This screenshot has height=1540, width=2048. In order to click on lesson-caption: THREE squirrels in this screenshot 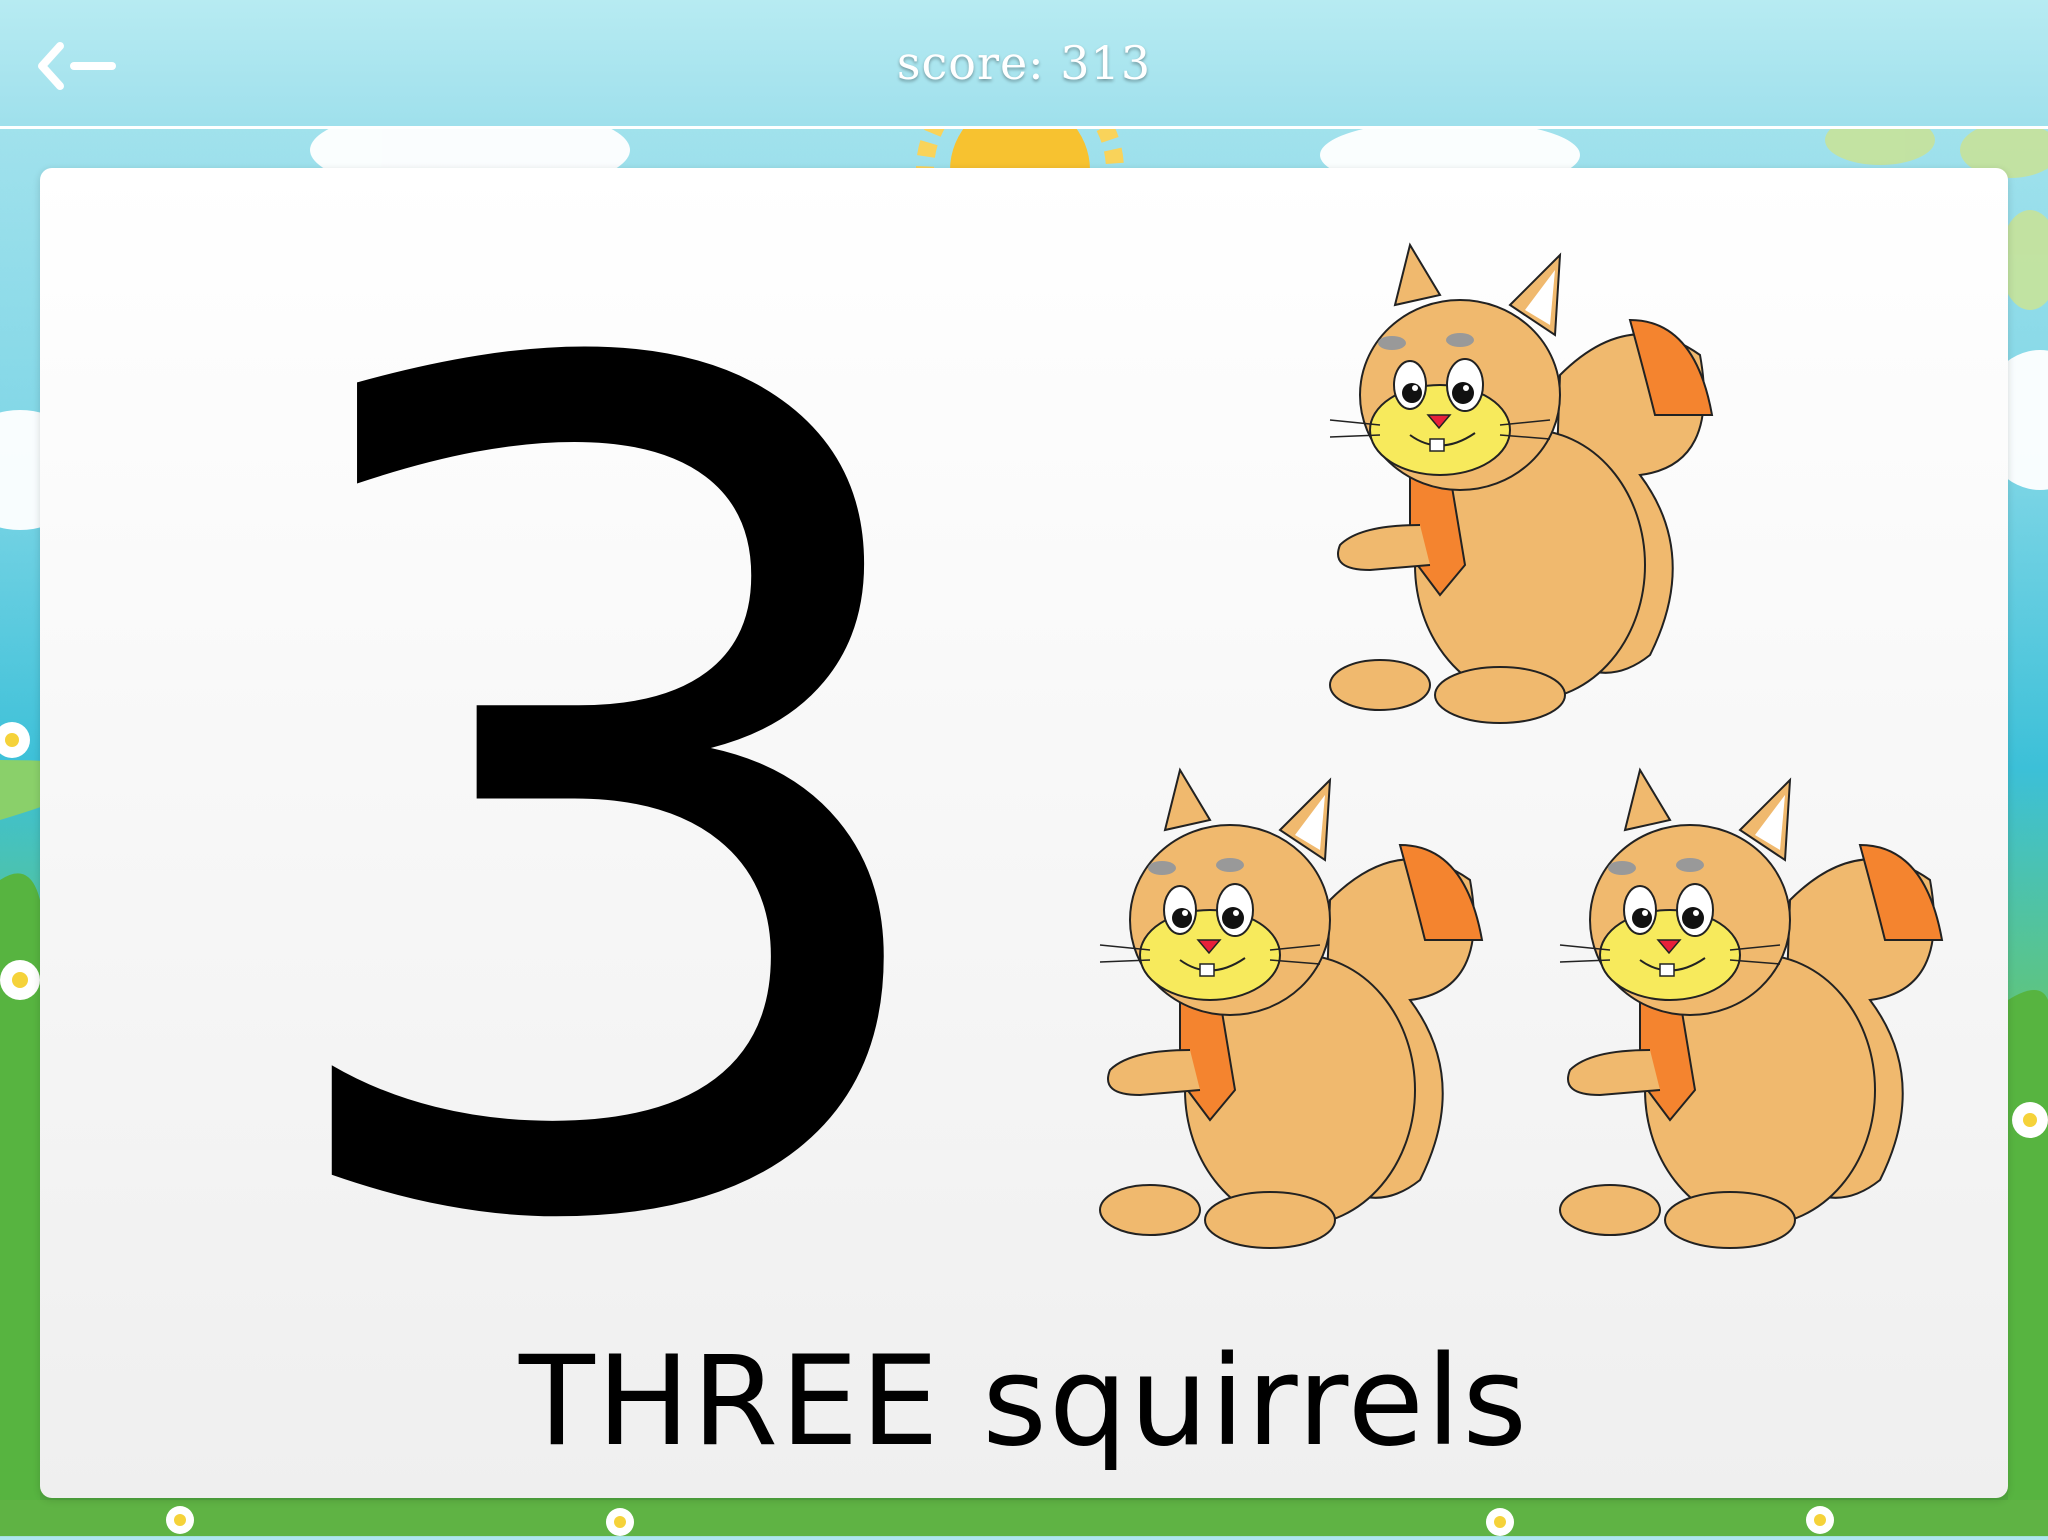, I will do `click(1023, 1402)`.